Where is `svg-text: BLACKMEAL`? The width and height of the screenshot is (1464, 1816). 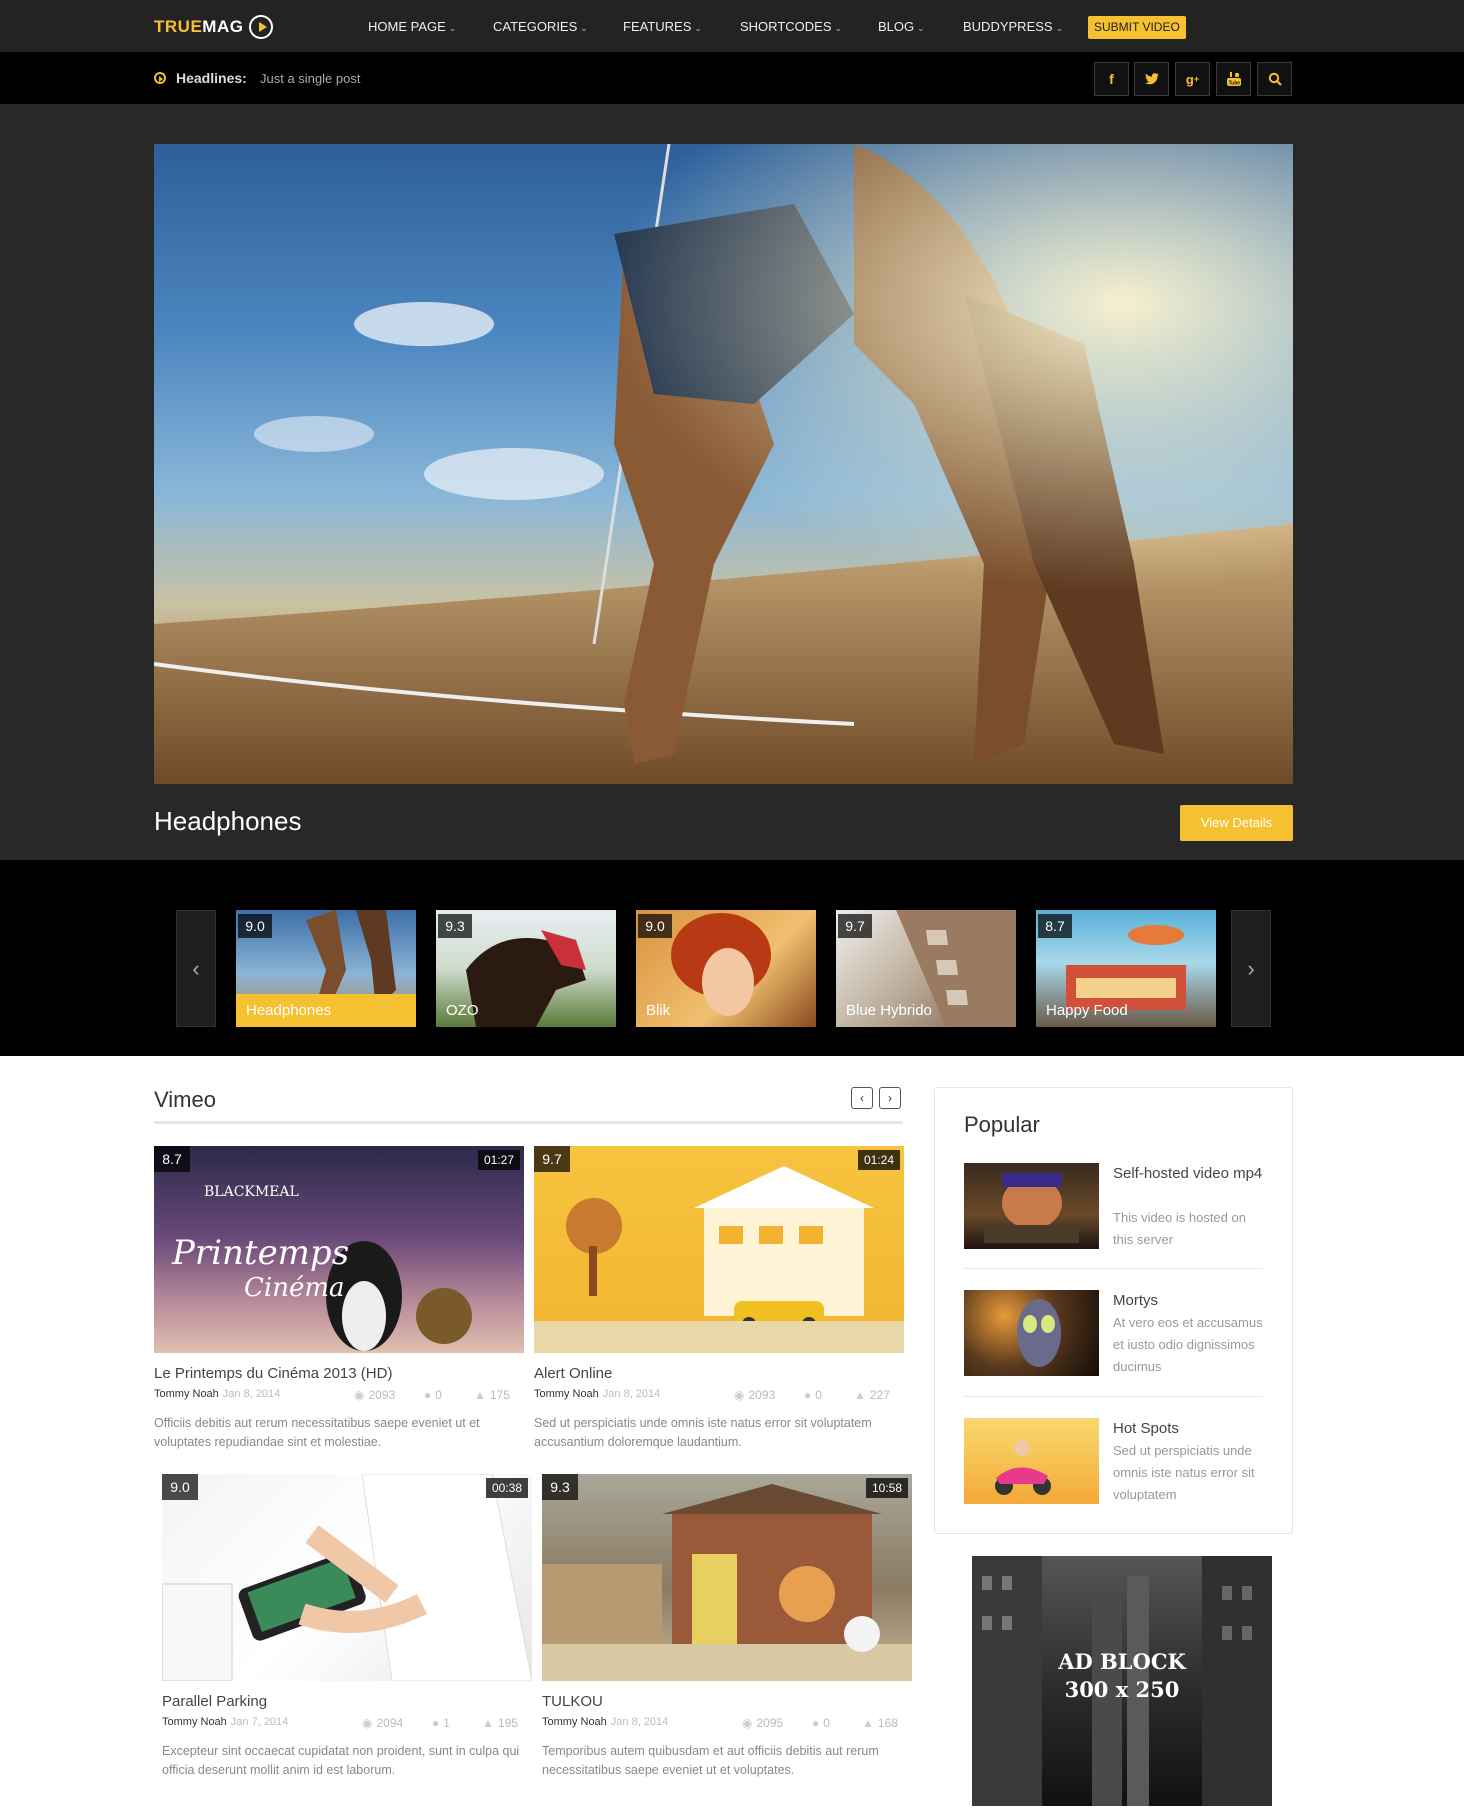
svg-text: BLACKMEAL is located at coordinates (251, 1192).